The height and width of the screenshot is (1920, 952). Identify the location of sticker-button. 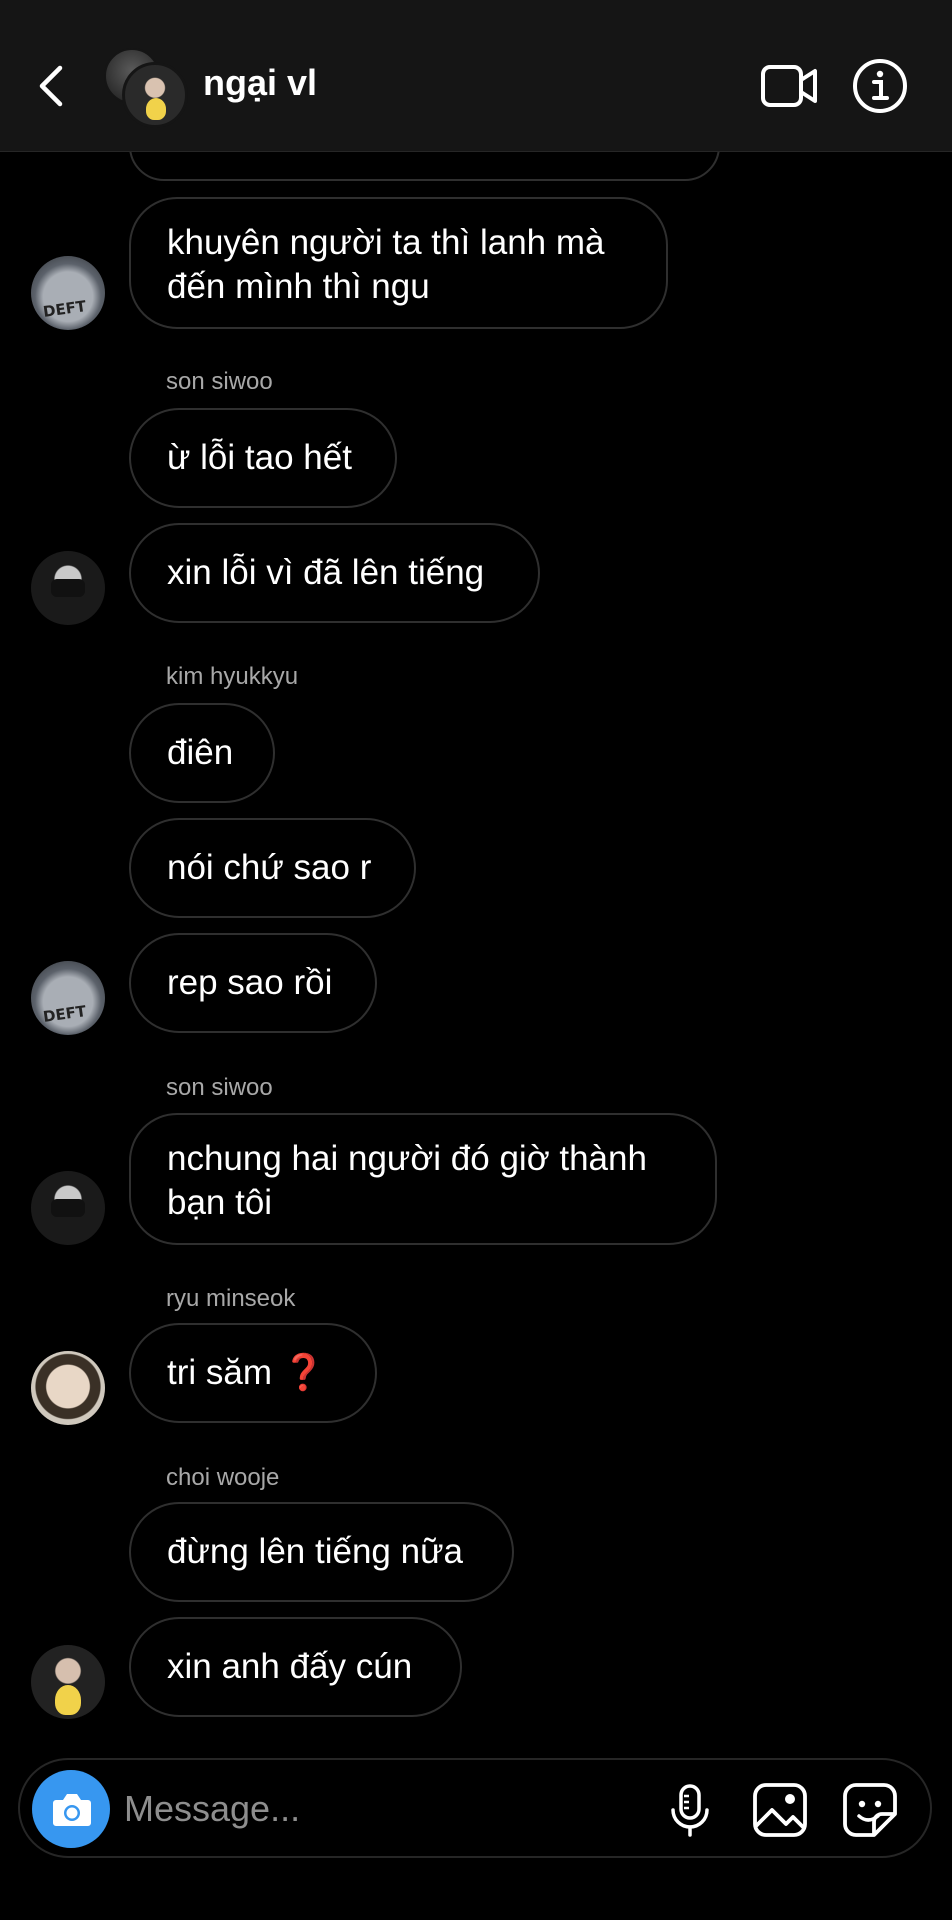
(870, 1810).